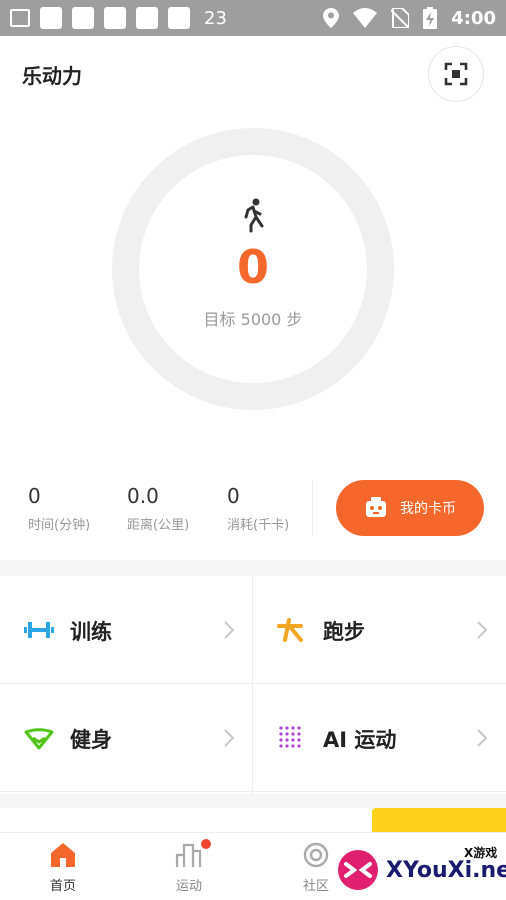 This screenshot has width=506, height=900. I want to click on tab-home: 首页, so click(63, 867).